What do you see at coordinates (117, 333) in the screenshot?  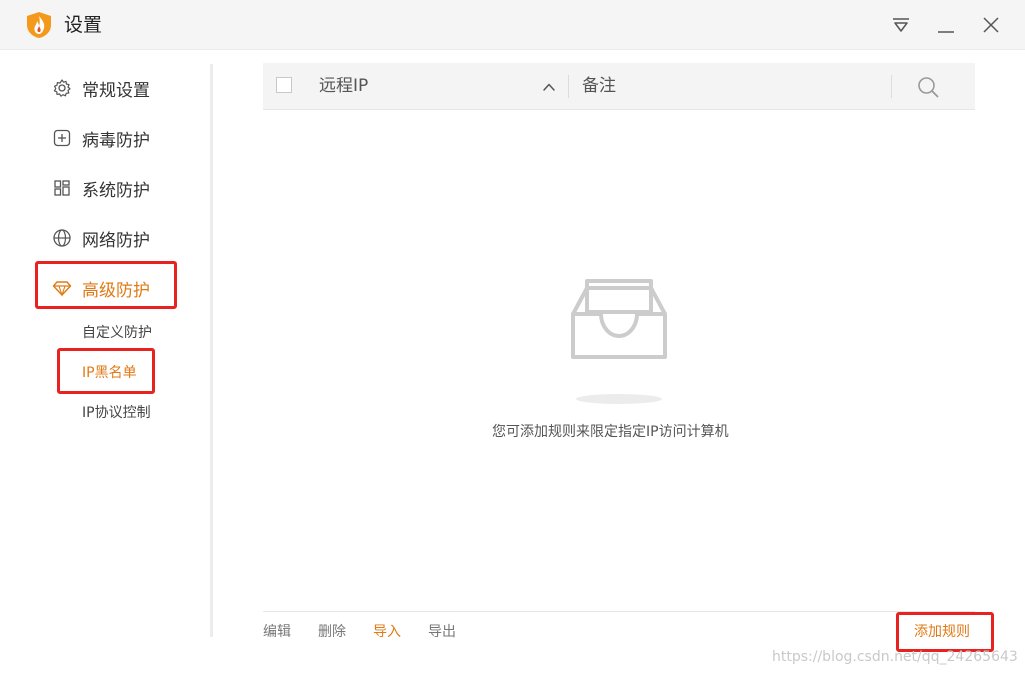 I see `sidebar-subitem-custom-protection: 自定义防护` at bounding box center [117, 333].